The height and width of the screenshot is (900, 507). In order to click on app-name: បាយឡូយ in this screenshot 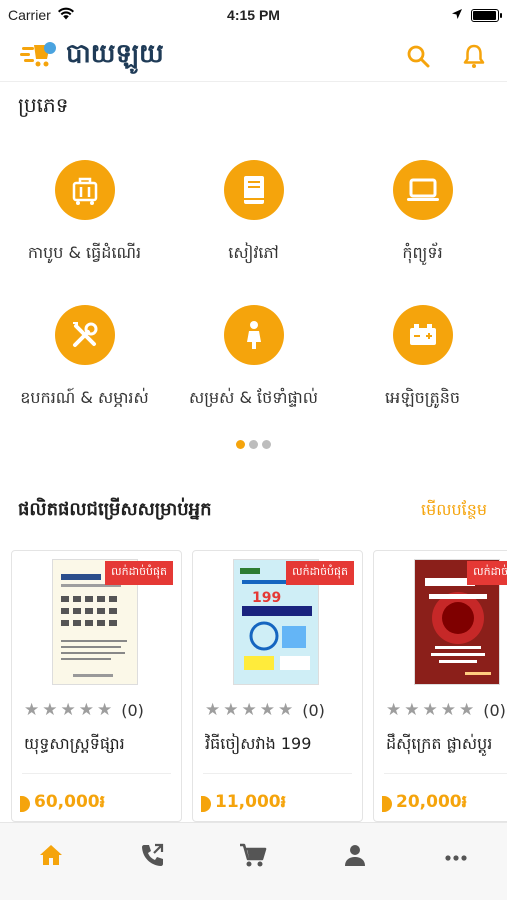, I will do `click(115, 53)`.